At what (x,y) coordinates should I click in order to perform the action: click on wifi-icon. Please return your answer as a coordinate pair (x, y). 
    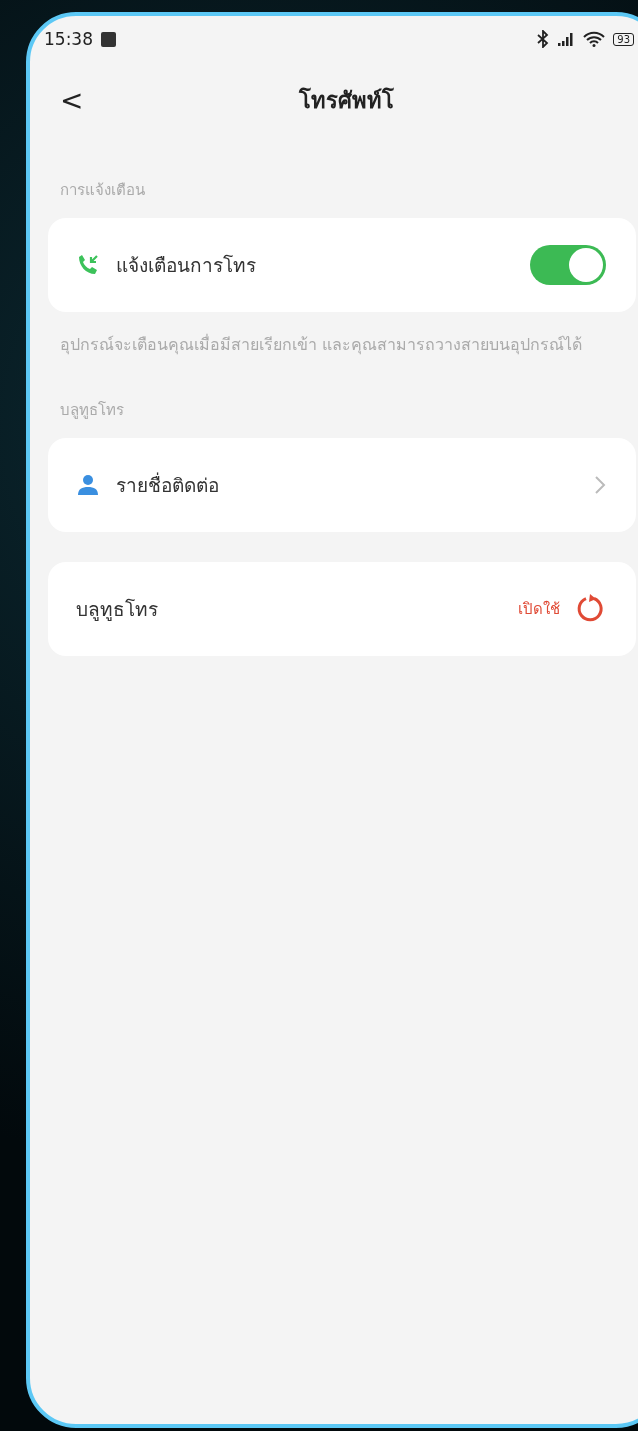
    Looking at the image, I should click on (594, 39).